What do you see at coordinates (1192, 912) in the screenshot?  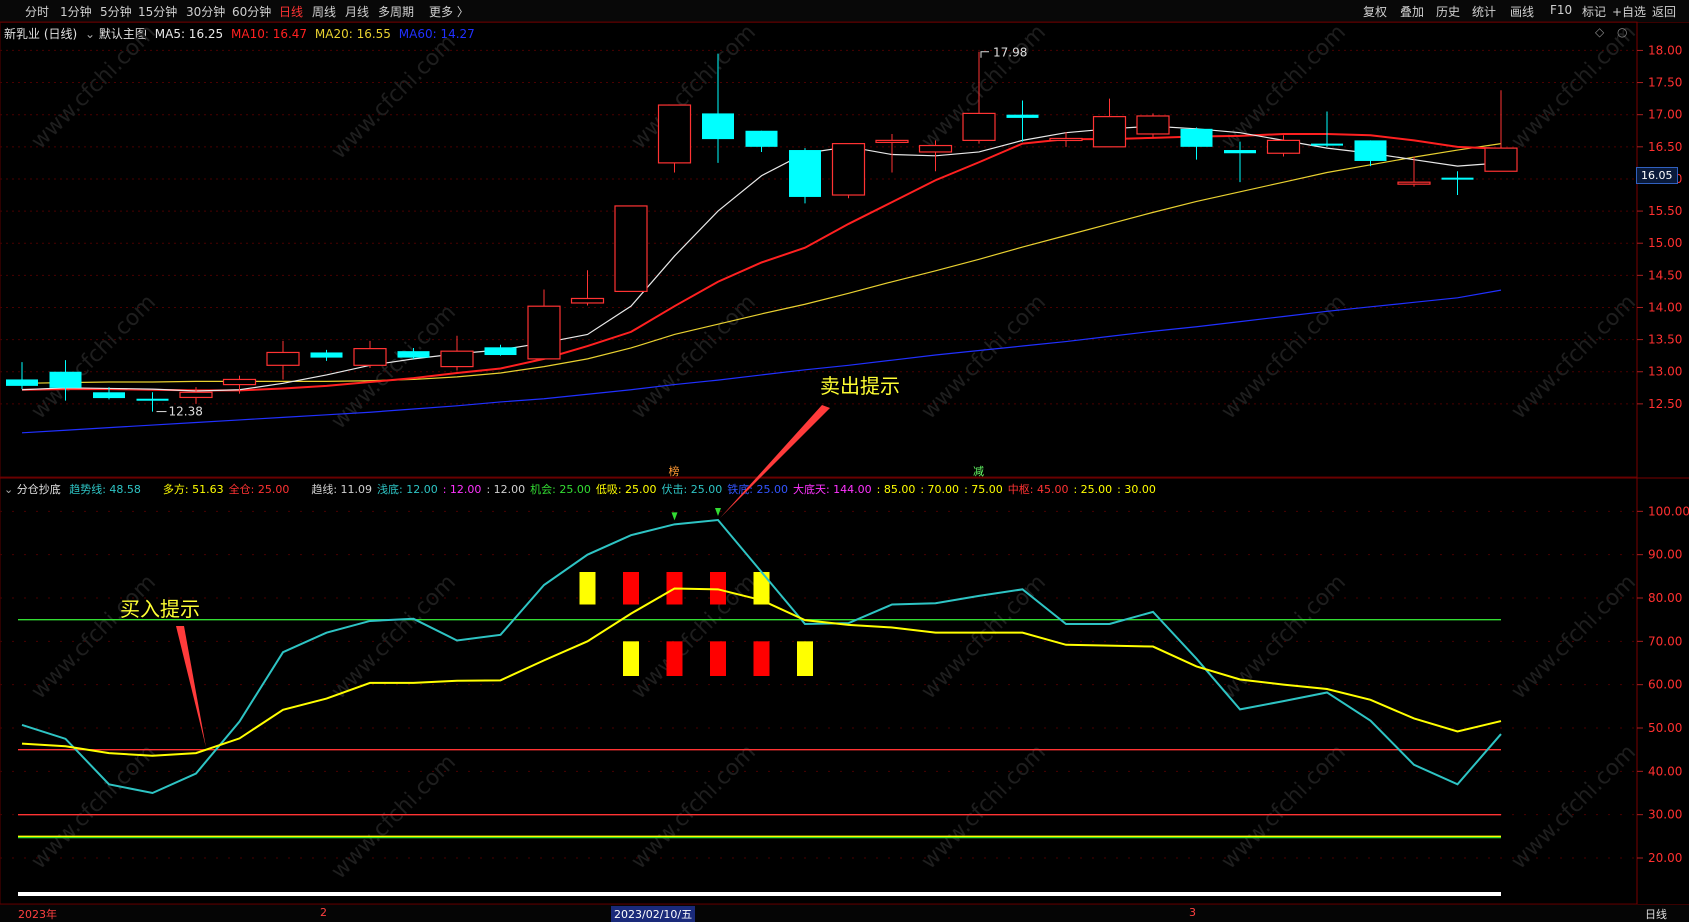 I see `date-label-3: 3` at bounding box center [1192, 912].